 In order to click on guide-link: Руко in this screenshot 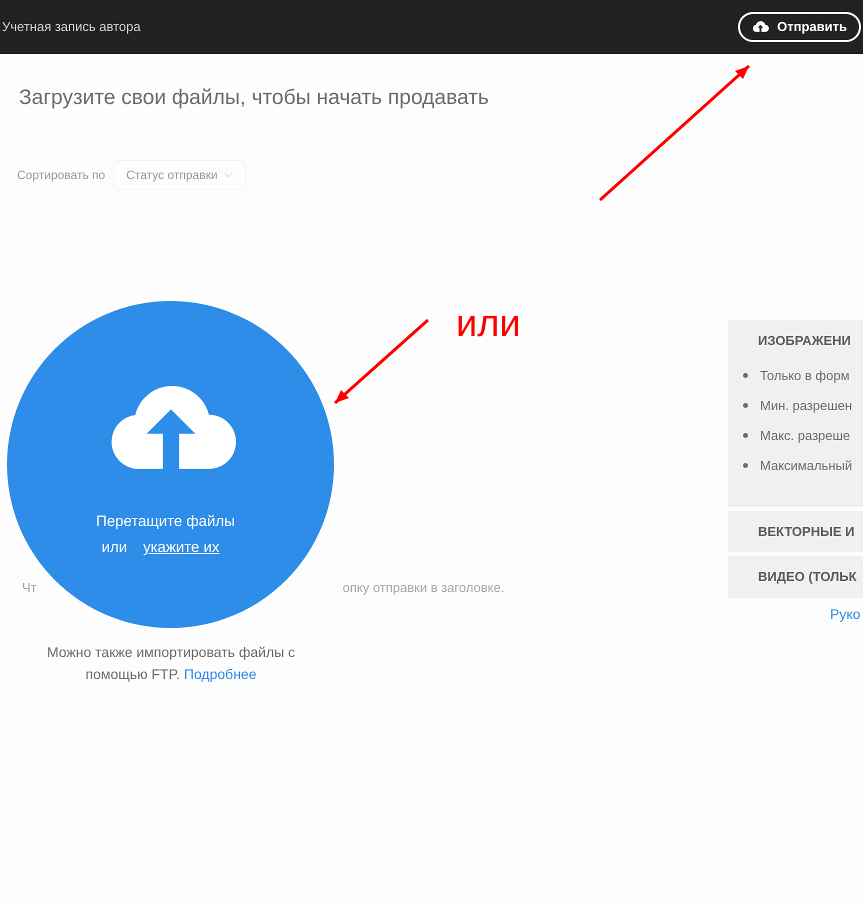, I will do `click(846, 614)`.